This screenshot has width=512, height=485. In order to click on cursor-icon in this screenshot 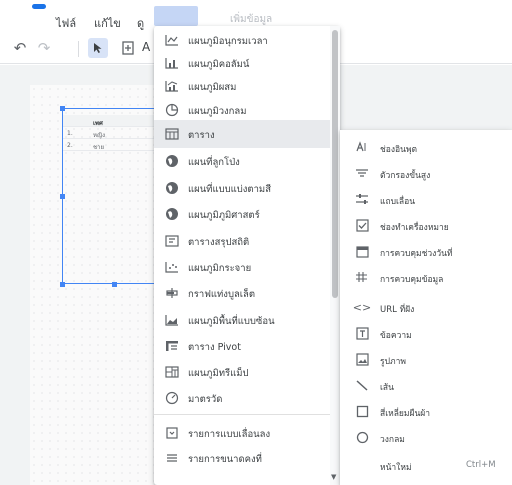, I will do `click(98, 48)`.